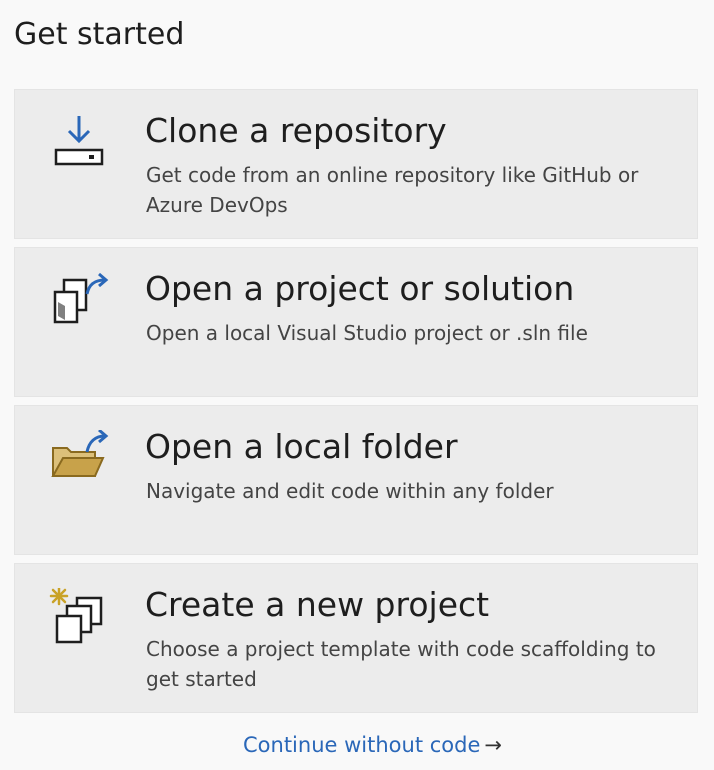  Describe the element at coordinates (362, 745) in the screenshot. I see `continue-link-label: Continue without code` at that location.